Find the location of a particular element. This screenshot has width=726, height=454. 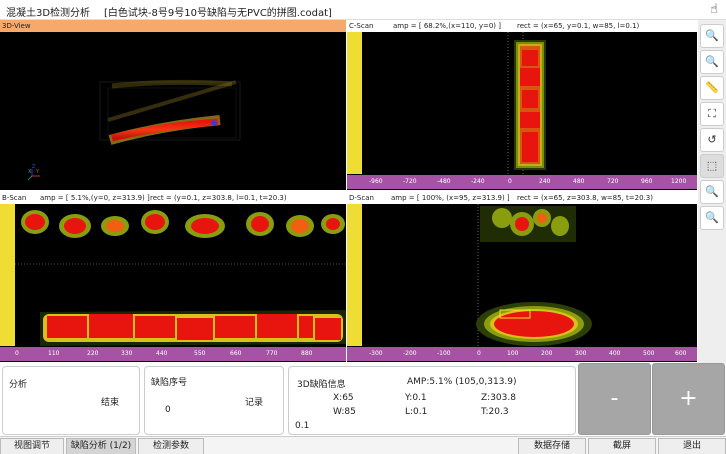

b-scan-tick: 330 is located at coordinates (127, 353).